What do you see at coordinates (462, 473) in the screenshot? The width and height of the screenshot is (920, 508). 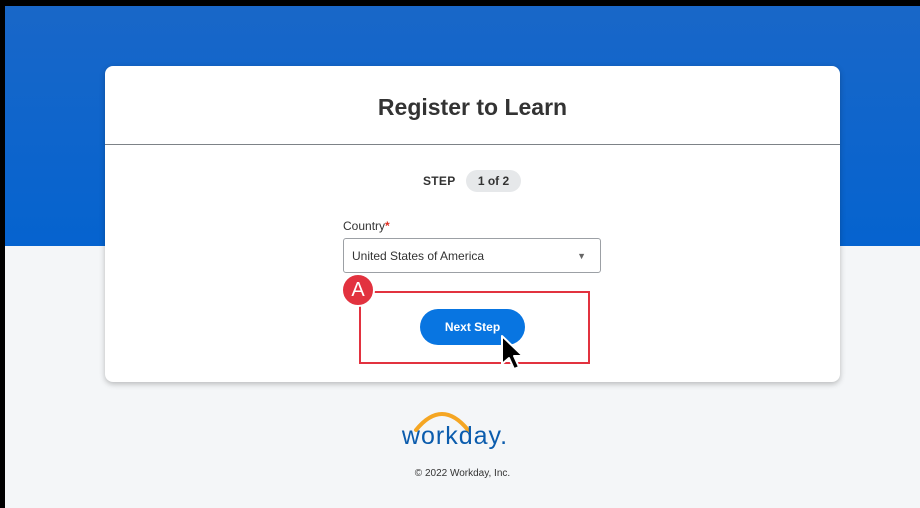 I see `copyright-text: © 2022 Workday, Inc.` at bounding box center [462, 473].